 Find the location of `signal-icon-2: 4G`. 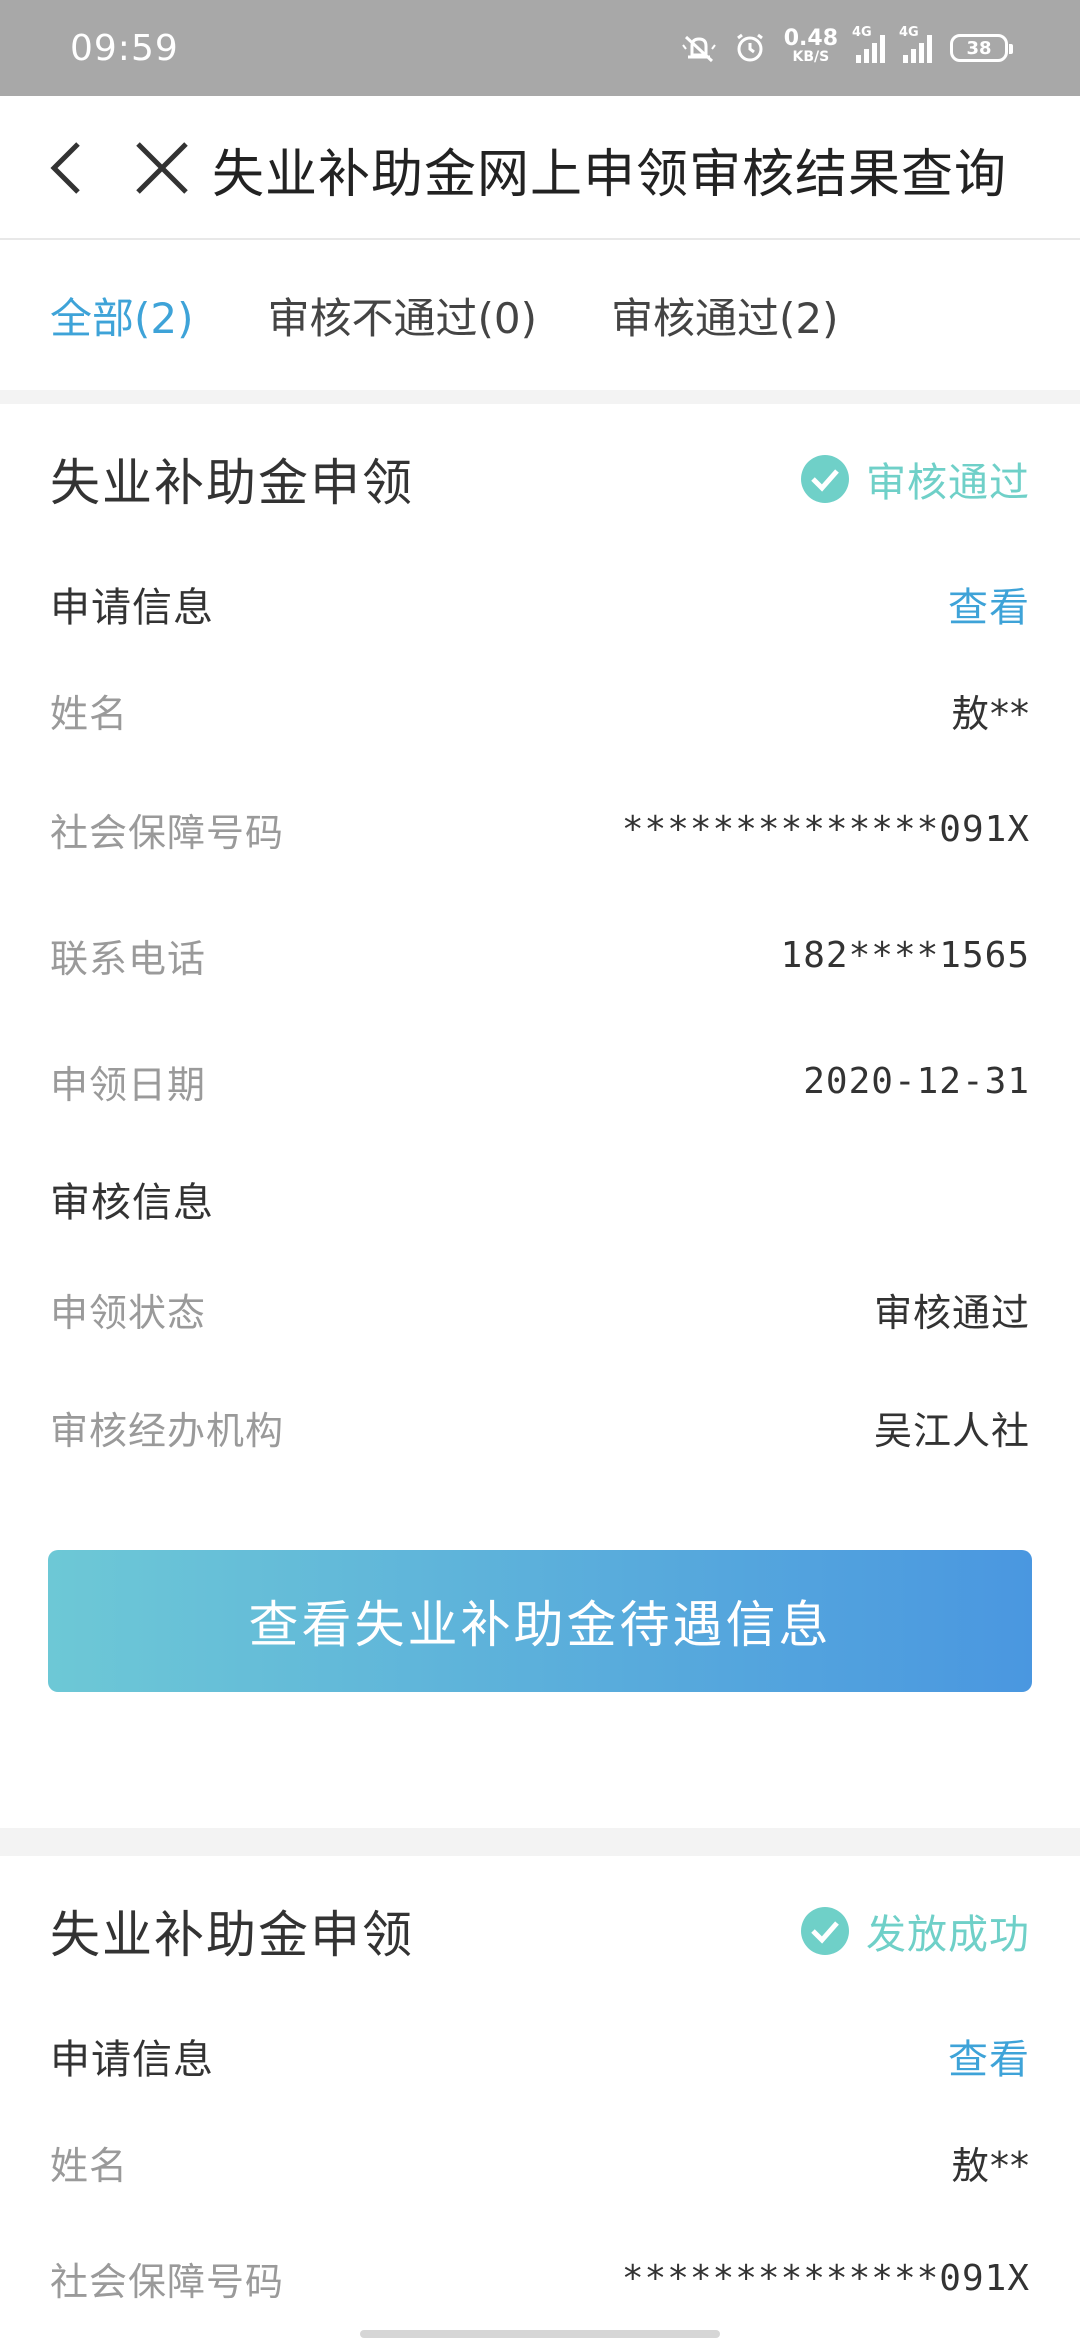

signal-icon-2: 4G is located at coordinates (915, 44).